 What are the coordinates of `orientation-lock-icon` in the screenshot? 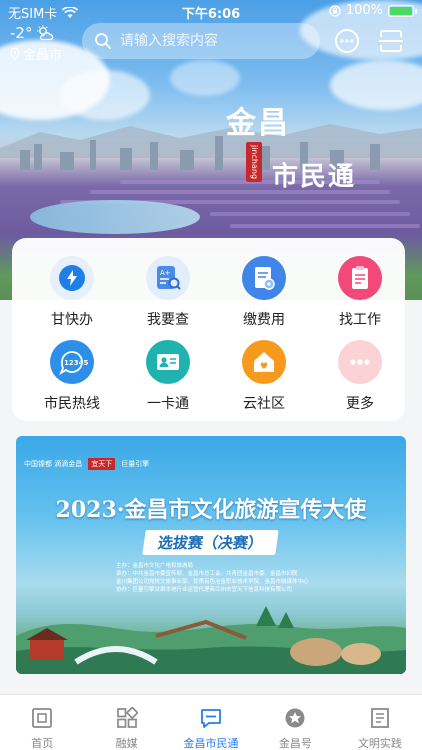 It's located at (335, 10).